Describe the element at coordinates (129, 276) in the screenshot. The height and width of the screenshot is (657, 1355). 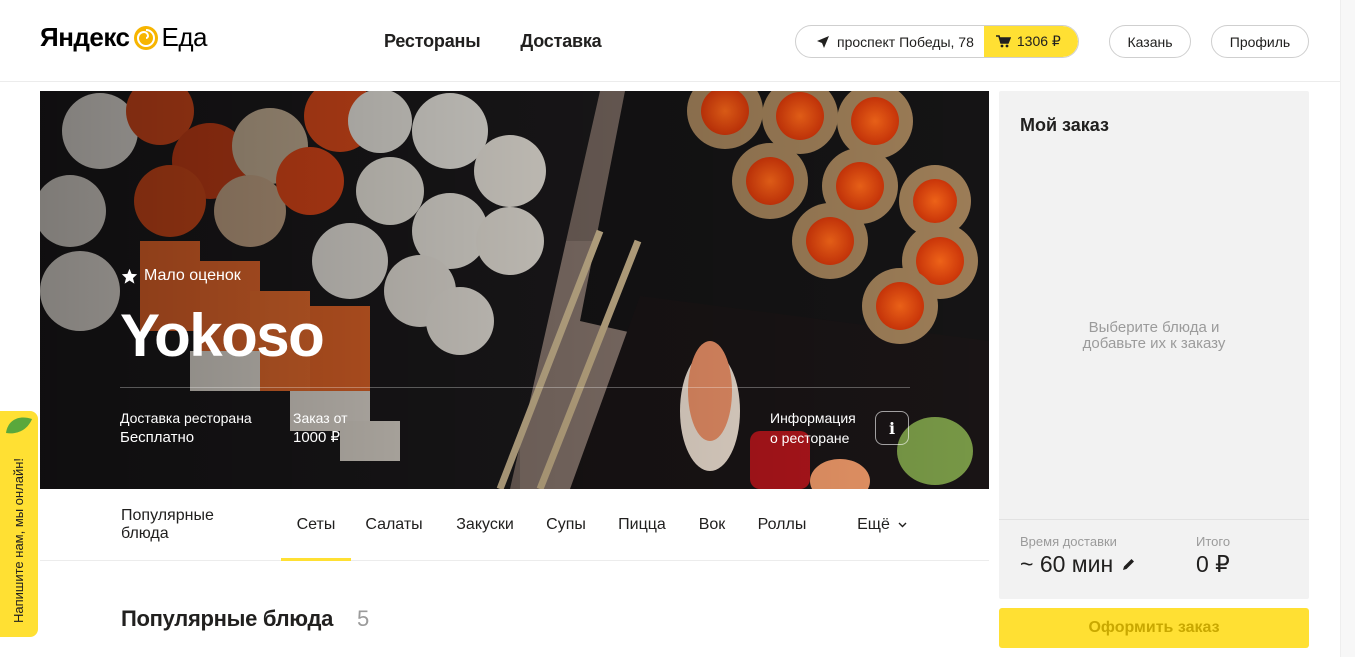
I see `star-icon` at that location.